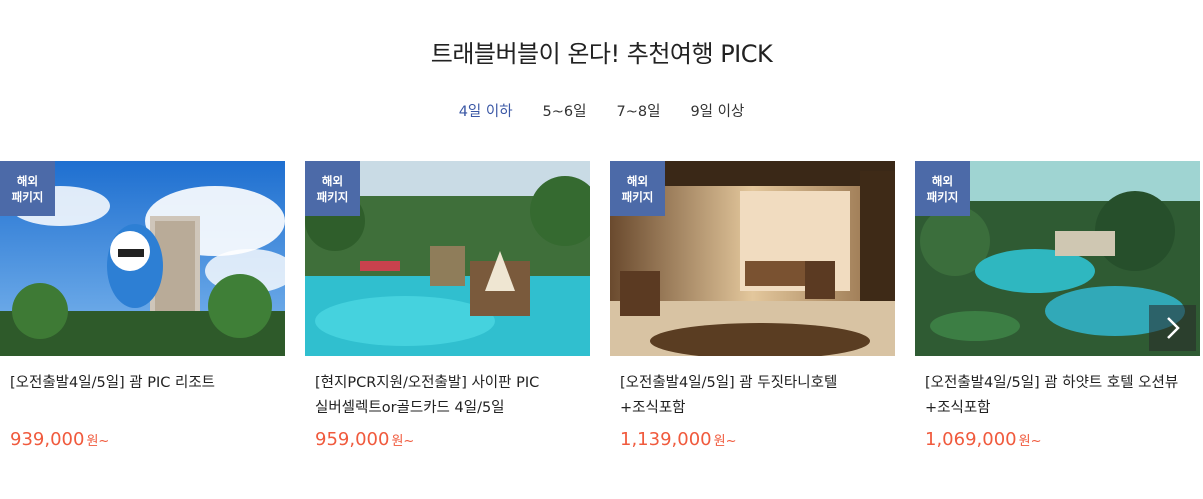 The height and width of the screenshot is (499, 1203). Describe the element at coordinates (639, 112) in the screenshot. I see `tab-7-8days: 7~8일` at that location.